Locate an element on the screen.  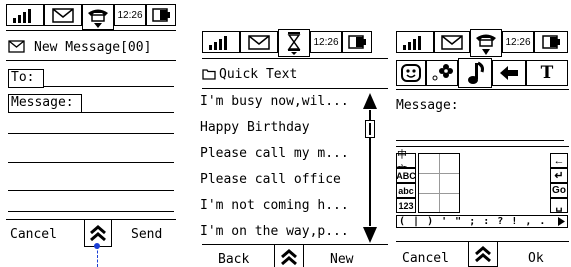
symbol-row: ( | ) ' " ; : ? ! , . is located at coordinates (482, 221).